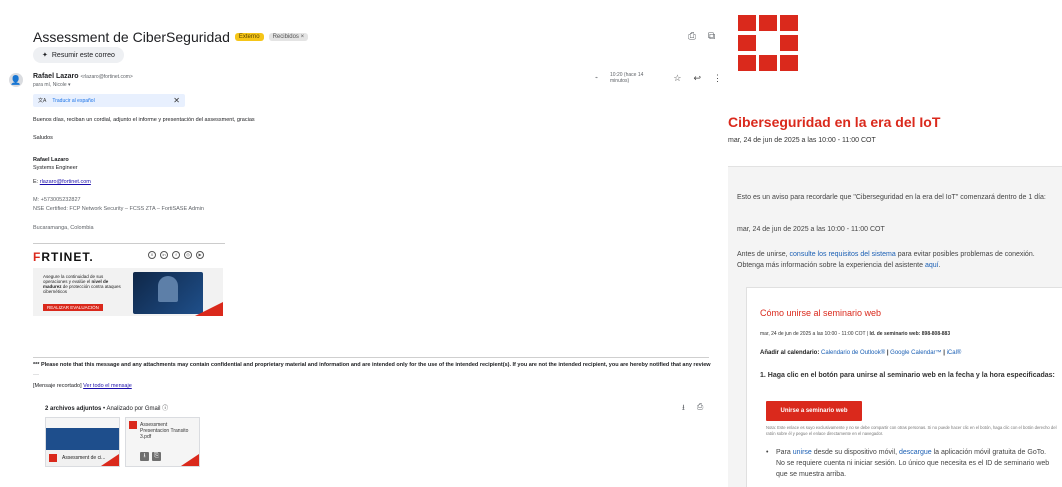  Describe the element at coordinates (288, 37) in the screenshot. I see `inbox-label-chip: Recibidos ×` at that location.